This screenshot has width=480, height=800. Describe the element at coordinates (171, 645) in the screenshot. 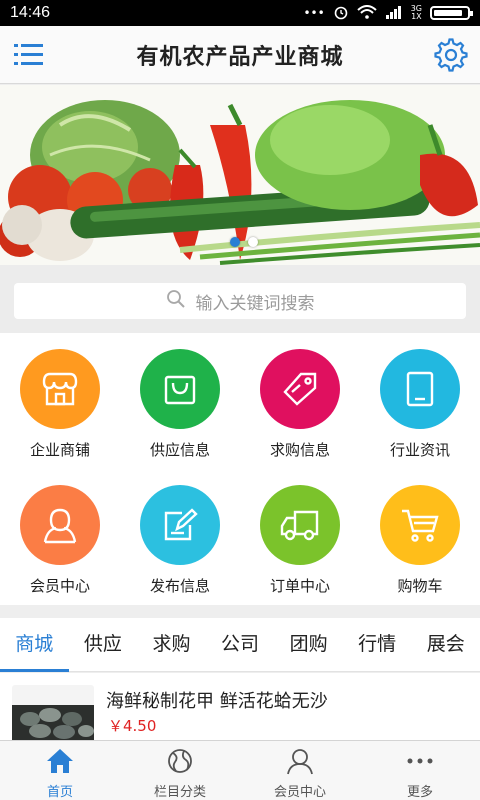

I see `tab-purchase: 求购` at that location.